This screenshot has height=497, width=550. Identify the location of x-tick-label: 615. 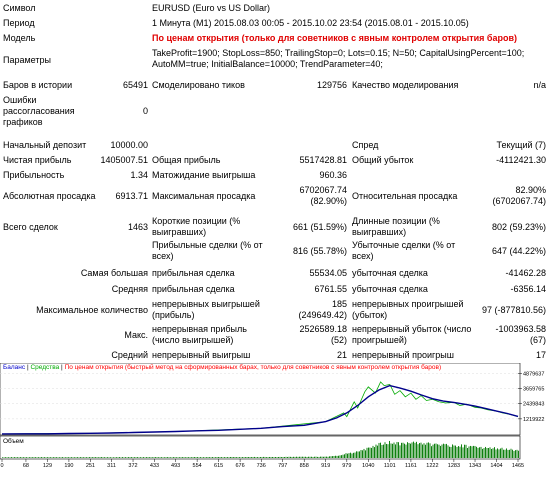
(218, 466).